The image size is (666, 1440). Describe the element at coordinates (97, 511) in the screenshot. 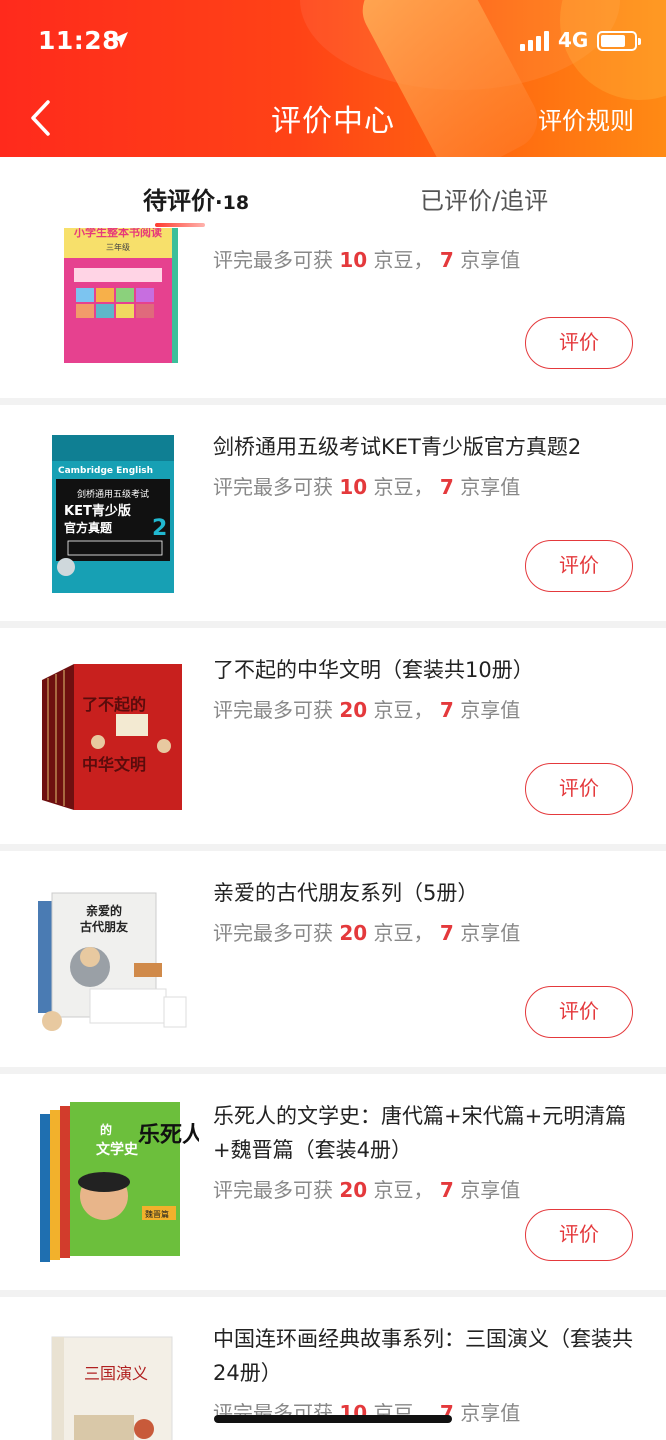

I see `cover-text: KET青少版` at that location.